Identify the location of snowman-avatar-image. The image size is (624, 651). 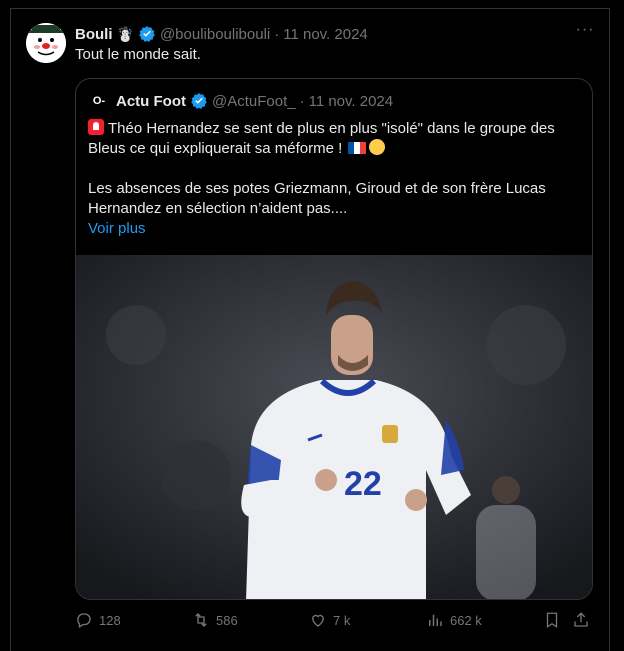
(46, 43).